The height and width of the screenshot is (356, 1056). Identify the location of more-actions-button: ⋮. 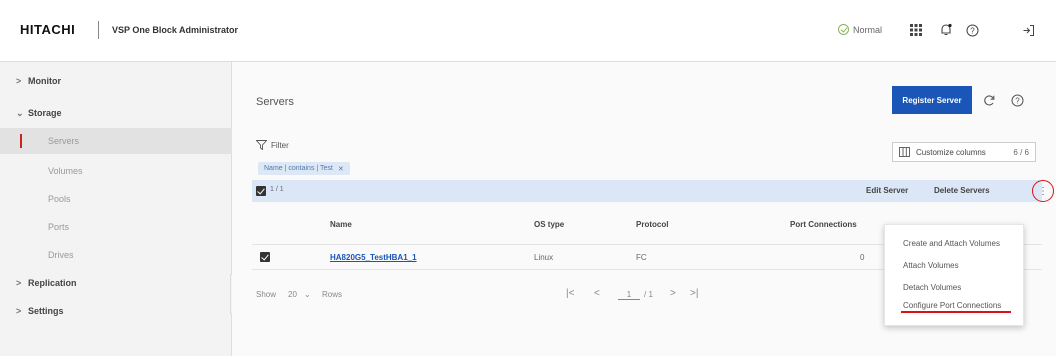
(1043, 191).